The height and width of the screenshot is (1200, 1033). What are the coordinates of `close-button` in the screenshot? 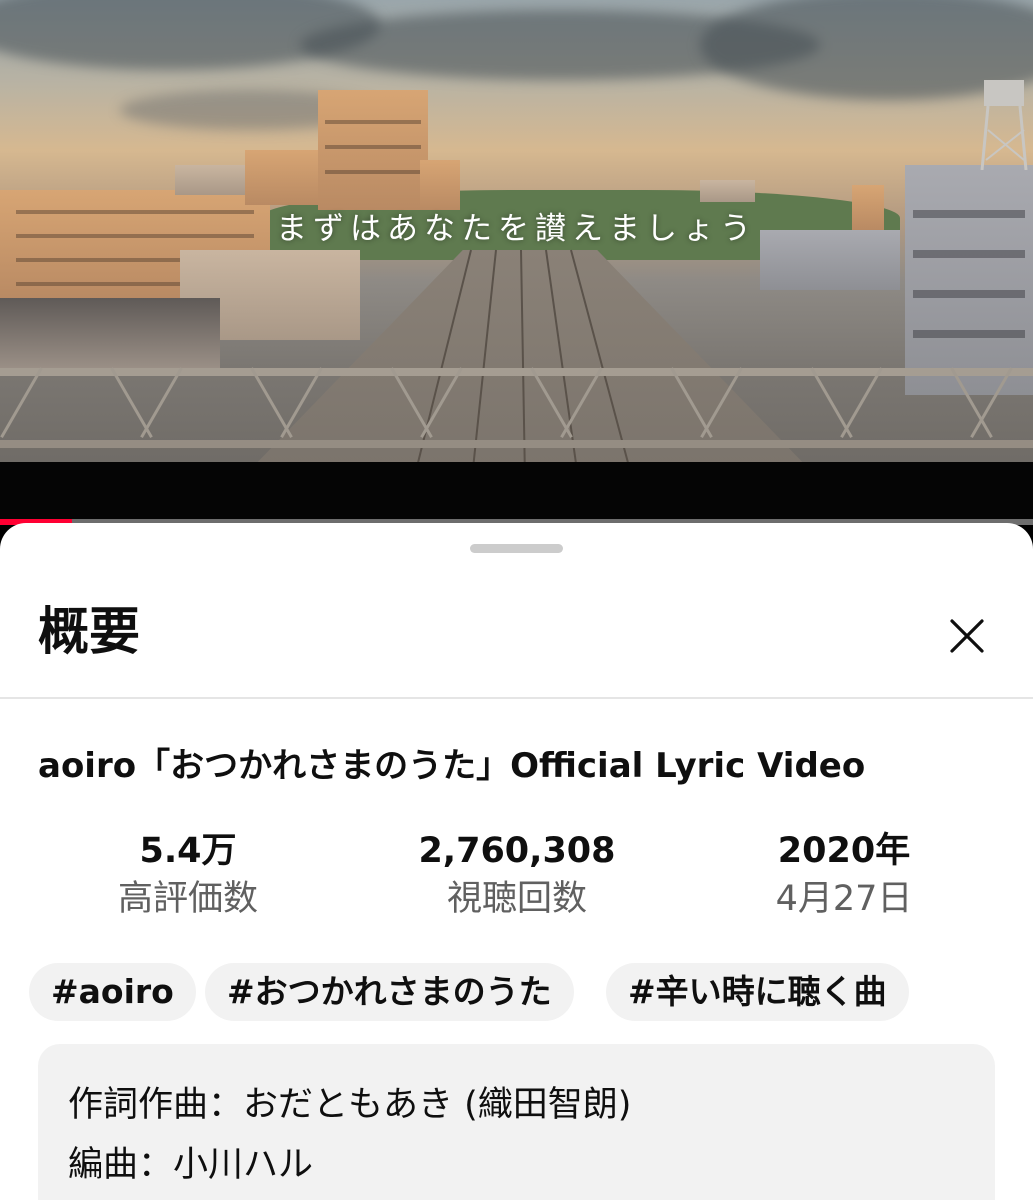 It's located at (967, 636).